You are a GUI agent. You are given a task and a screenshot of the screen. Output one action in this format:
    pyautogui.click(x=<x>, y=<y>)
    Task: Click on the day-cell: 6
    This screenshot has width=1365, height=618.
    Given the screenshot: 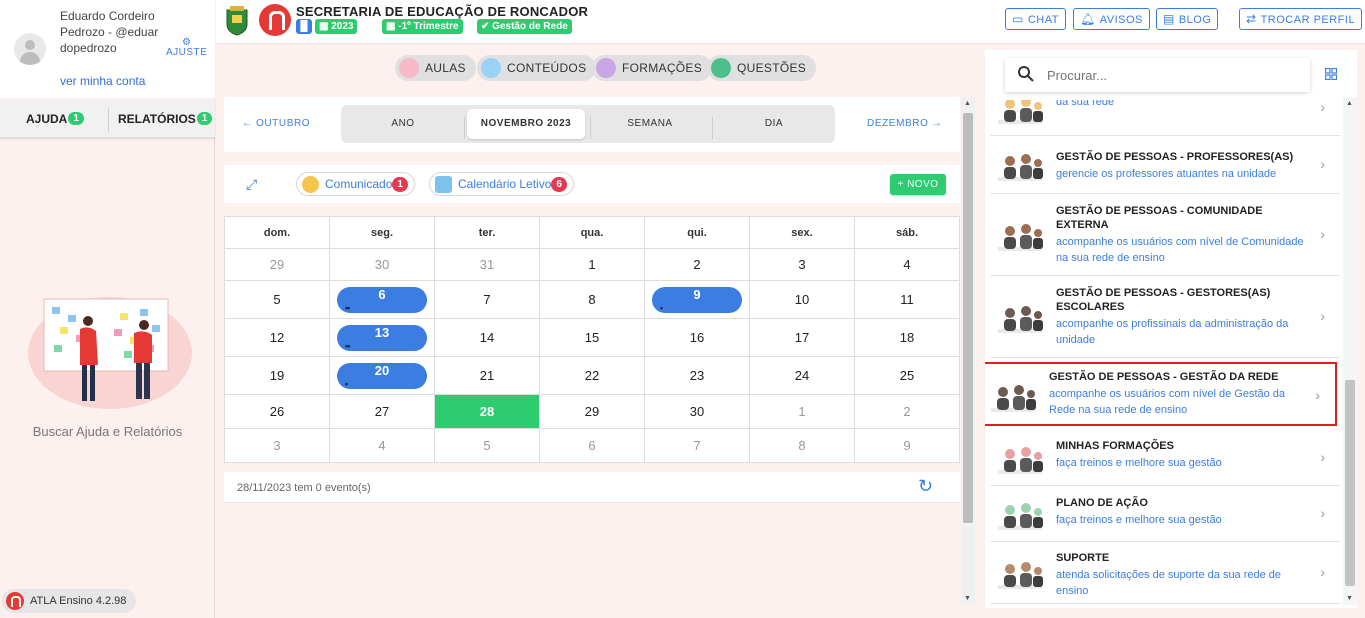 What is the action you would take?
    pyautogui.click(x=592, y=445)
    